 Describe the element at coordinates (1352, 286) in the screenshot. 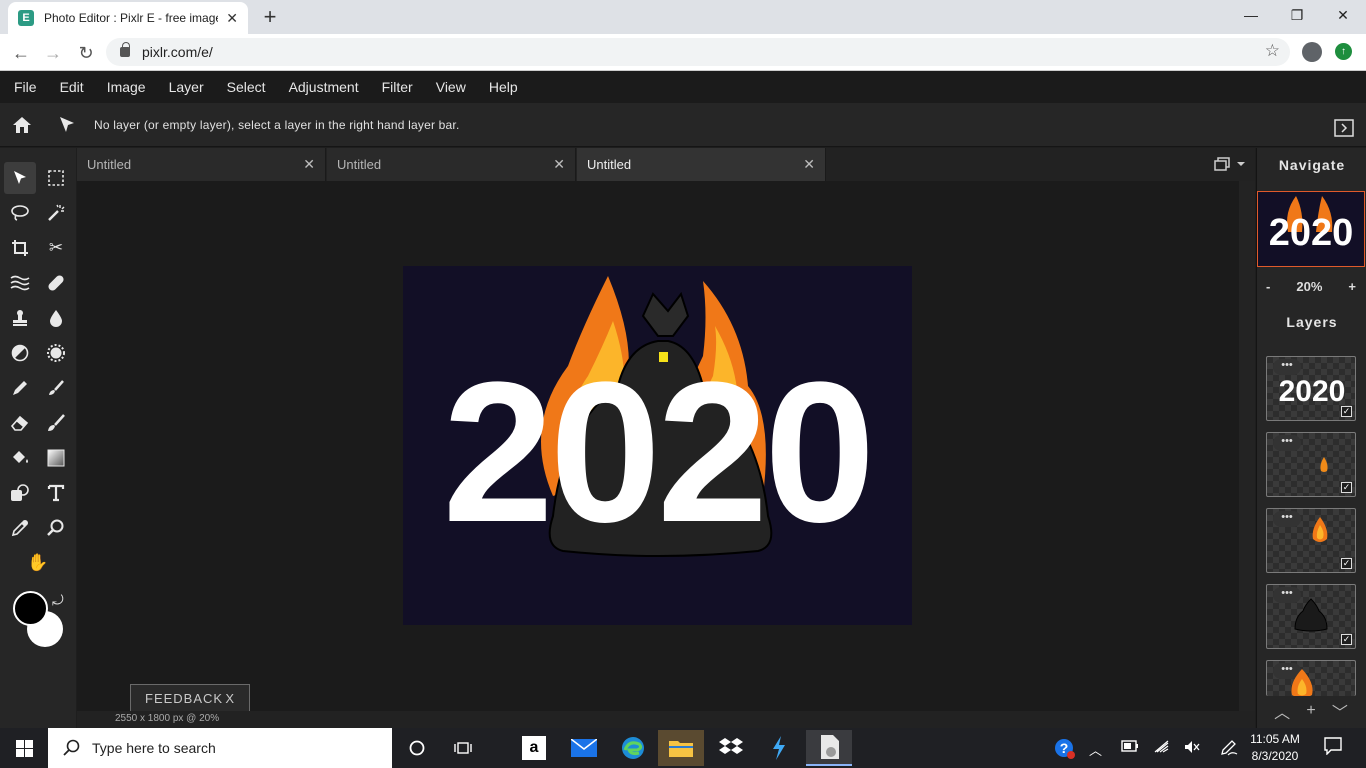

I see `zoom-in-button: +` at that location.